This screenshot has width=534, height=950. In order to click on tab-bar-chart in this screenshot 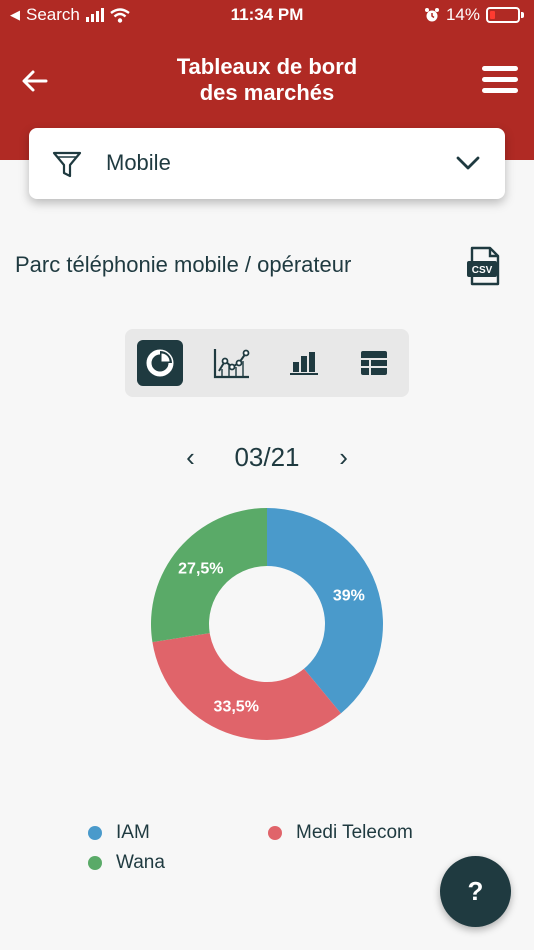, I will do `click(304, 363)`.